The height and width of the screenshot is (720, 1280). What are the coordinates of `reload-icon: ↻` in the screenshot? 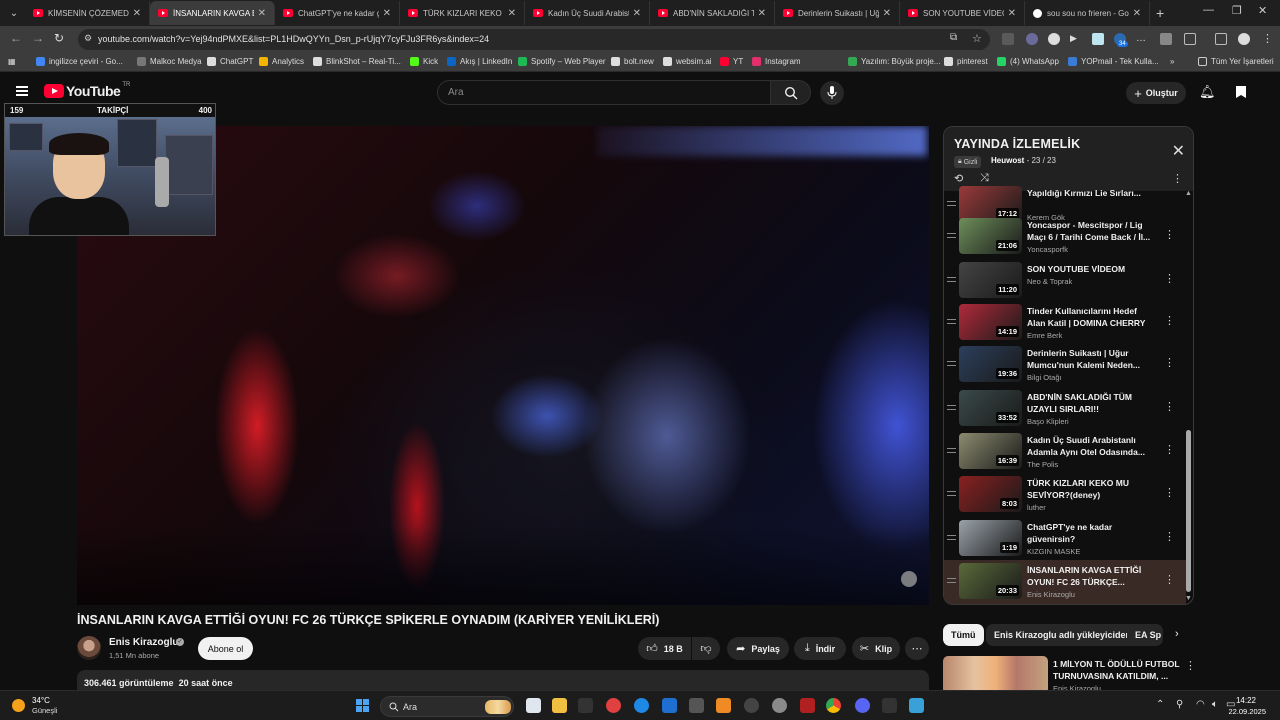 It's located at (59, 38).